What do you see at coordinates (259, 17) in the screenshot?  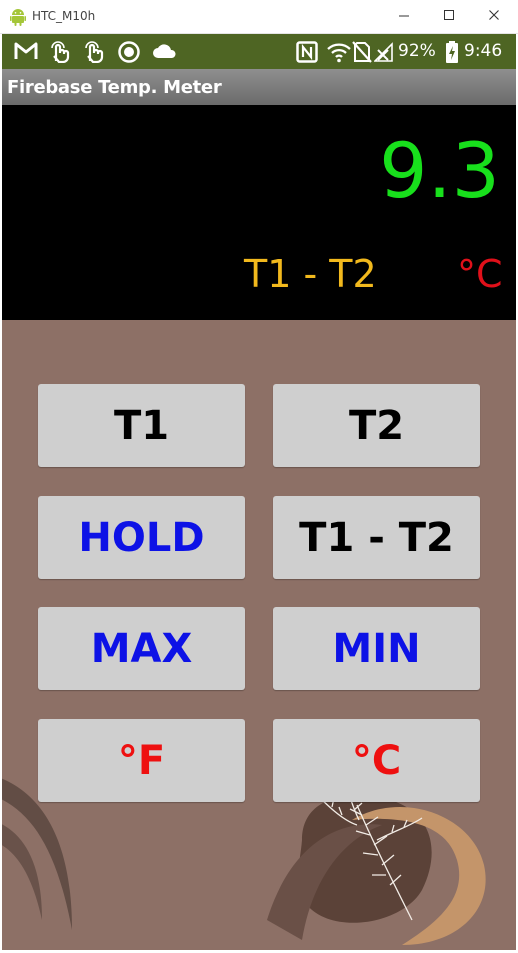 I see `window-title-bar: HTC_M10h` at bounding box center [259, 17].